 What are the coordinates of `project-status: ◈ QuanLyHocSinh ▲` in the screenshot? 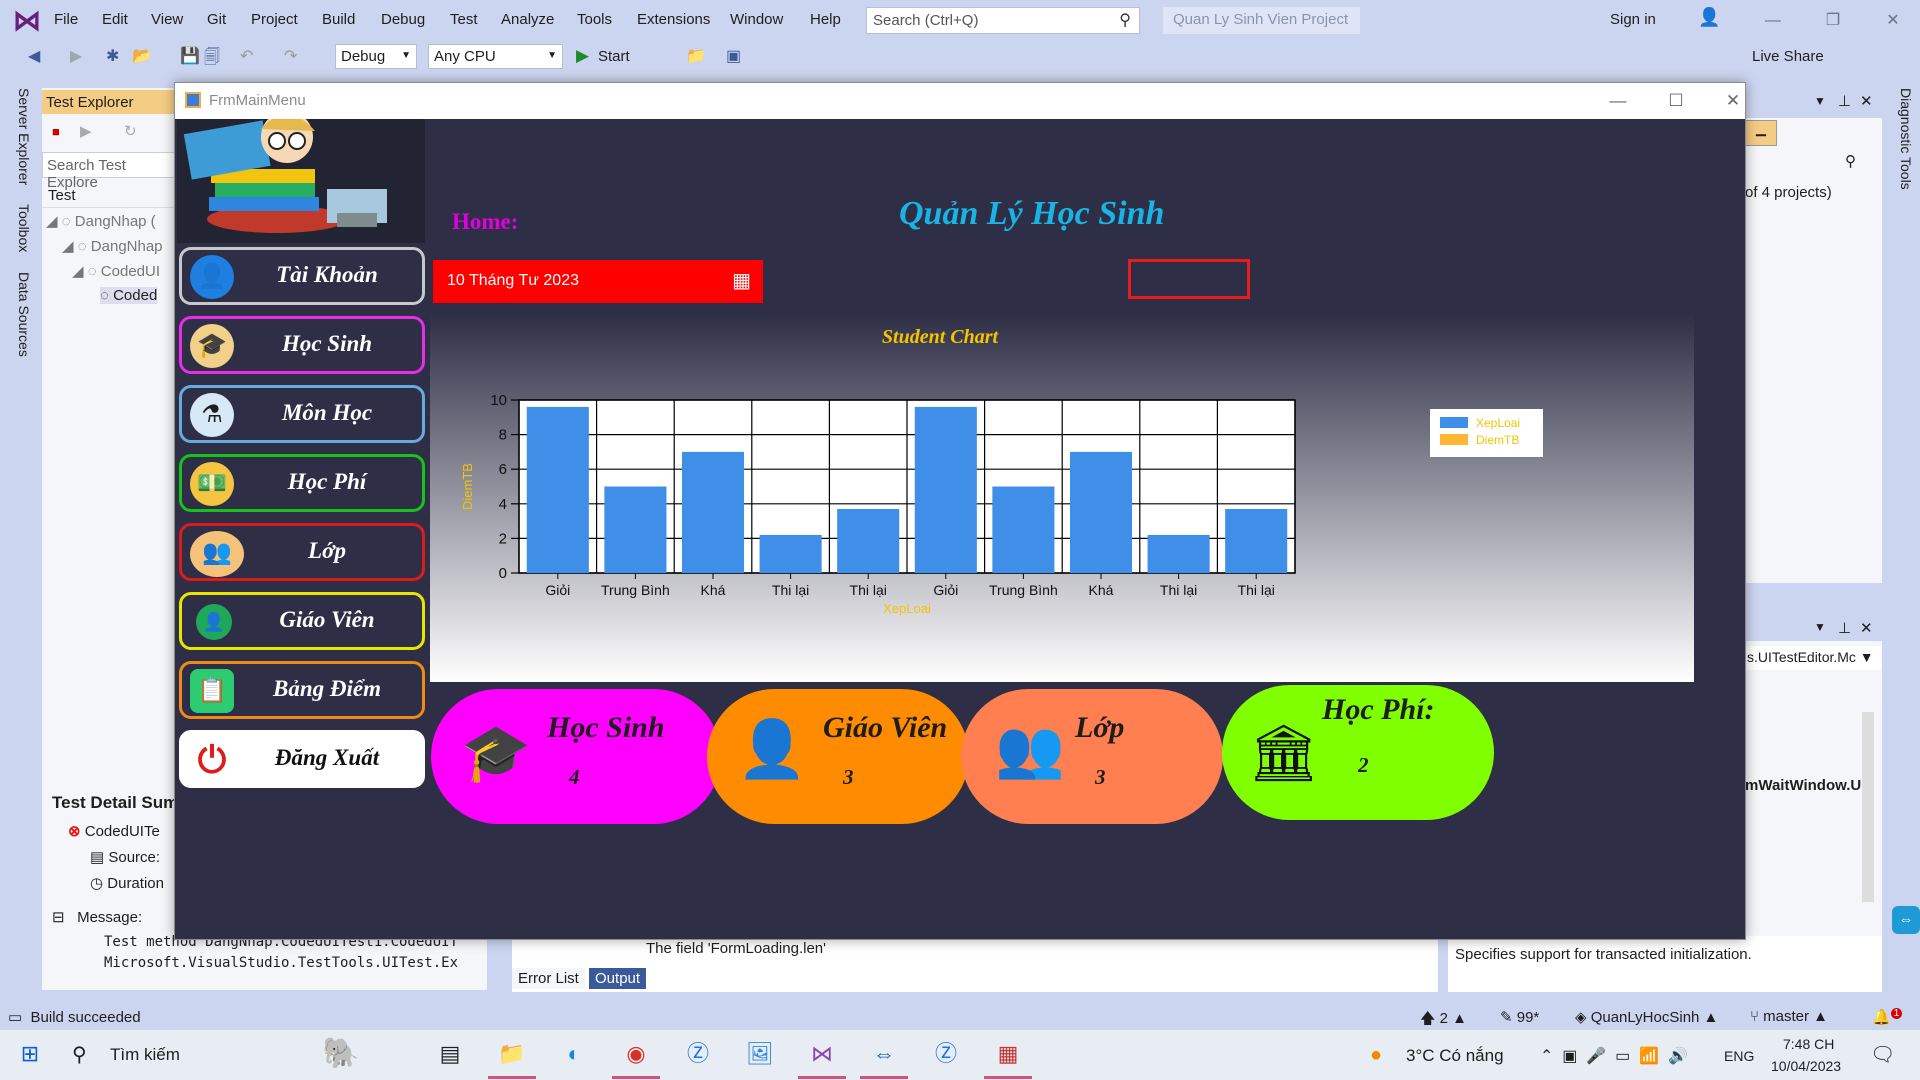 It's located at (1646, 1017).